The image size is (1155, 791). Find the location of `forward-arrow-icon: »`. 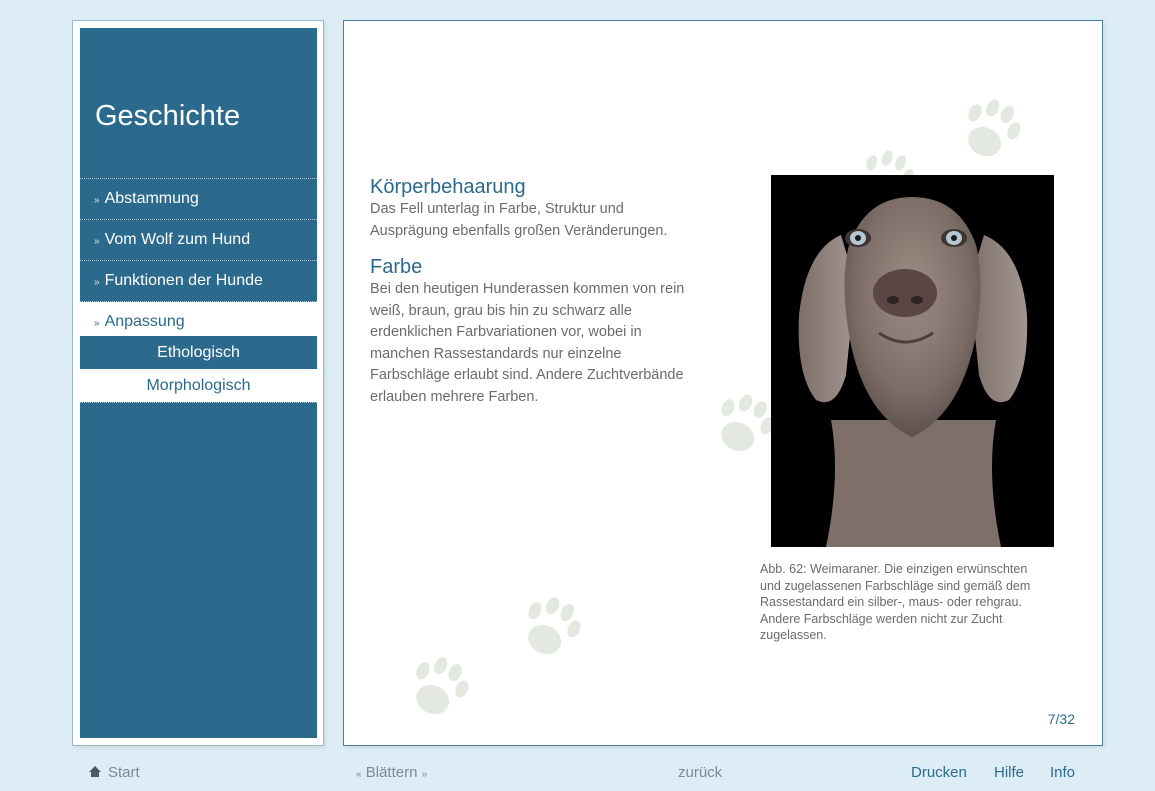

forward-arrow-icon: » is located at coordinates (425, 774).